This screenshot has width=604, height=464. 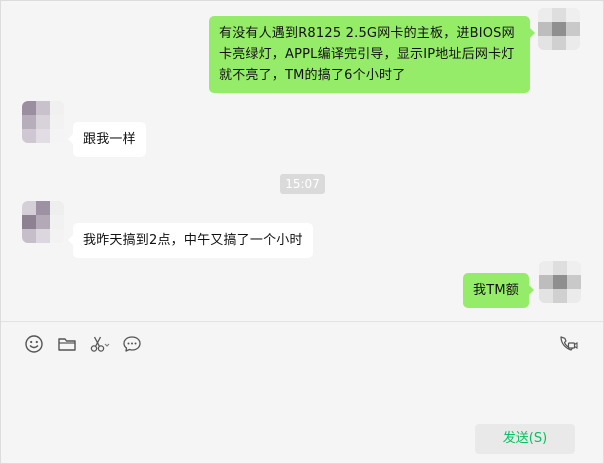 I want to click on video-call-icon, so click(x=568, y=344).